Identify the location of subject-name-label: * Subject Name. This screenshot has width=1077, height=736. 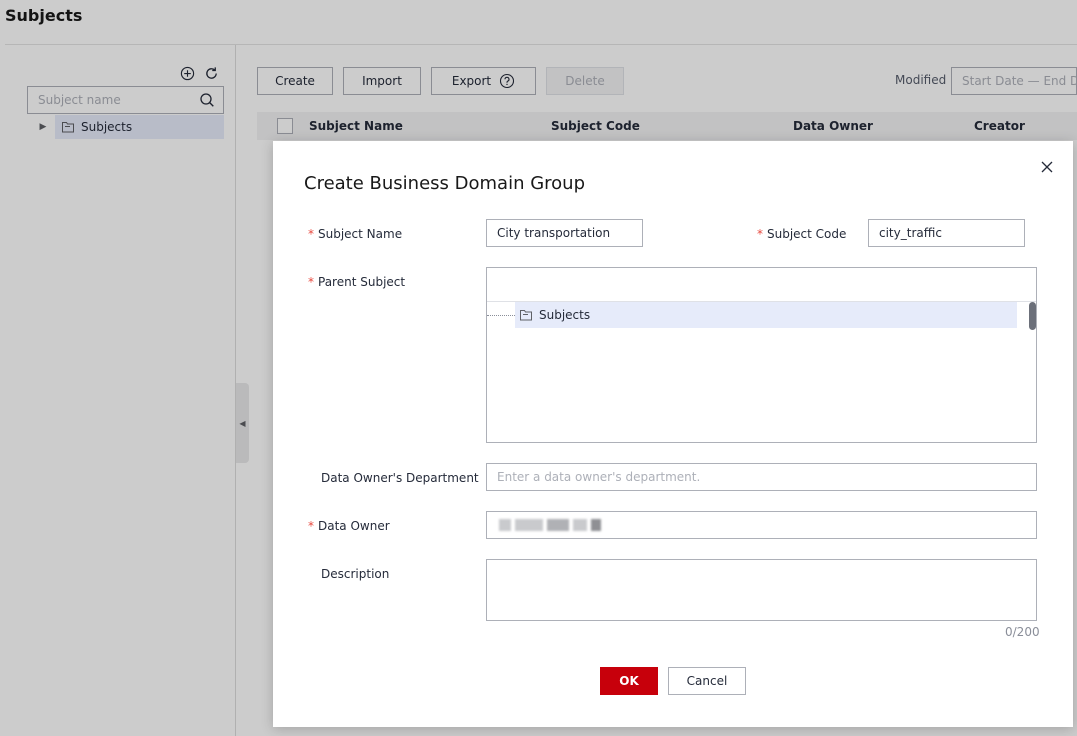
(355, 234).